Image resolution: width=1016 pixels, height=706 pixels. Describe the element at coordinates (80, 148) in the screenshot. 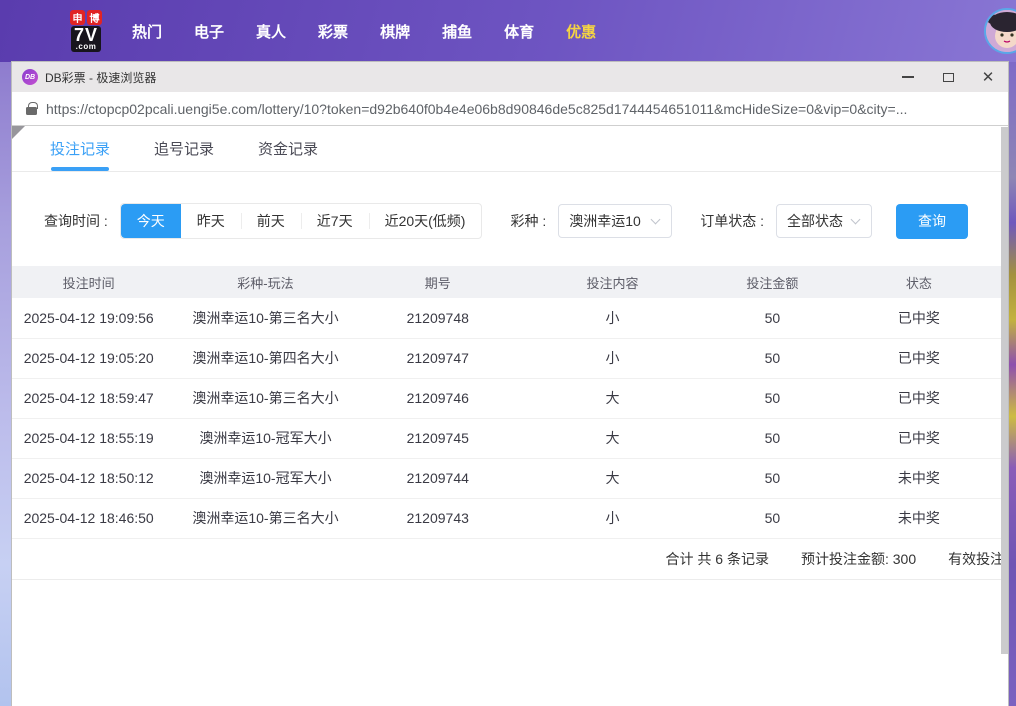

I see `tab-bet-records: 投注记录` at that location.